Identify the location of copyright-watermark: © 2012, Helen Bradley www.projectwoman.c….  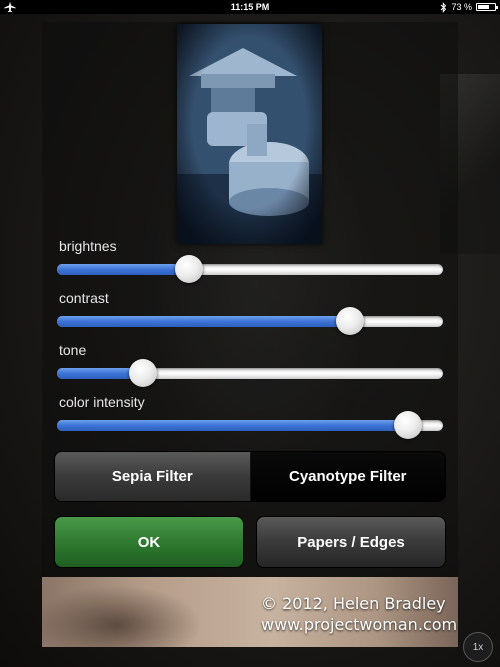
(359, 614).